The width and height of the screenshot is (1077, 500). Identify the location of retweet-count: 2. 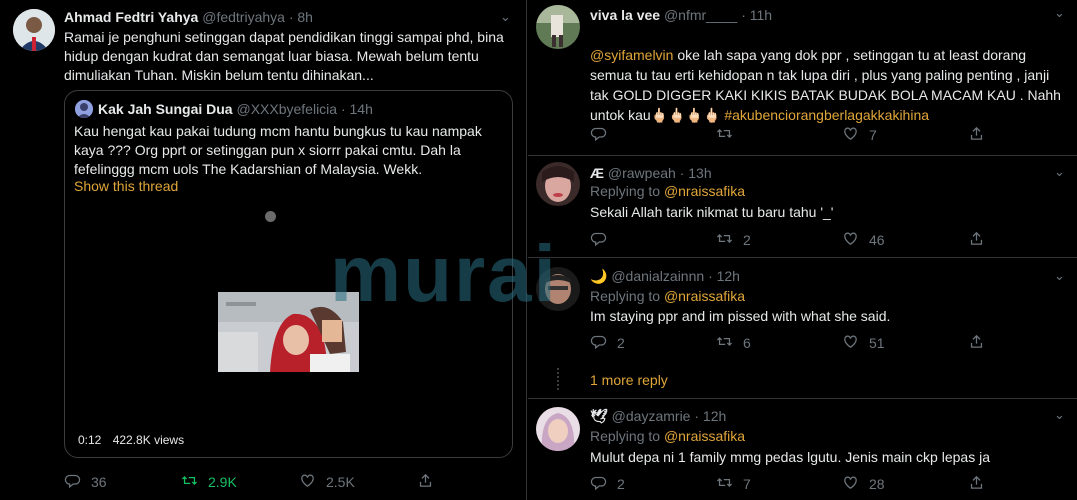
(747, 240).